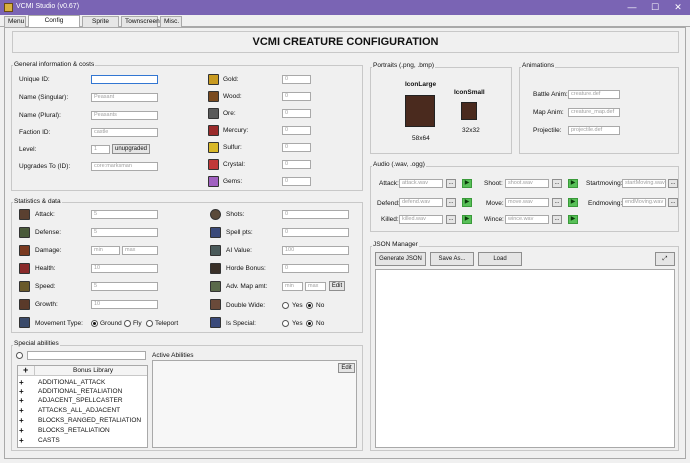 The width and height of the screenshot is (690, 463). I want to click on double-wide-no-radio, so click(309, 305).